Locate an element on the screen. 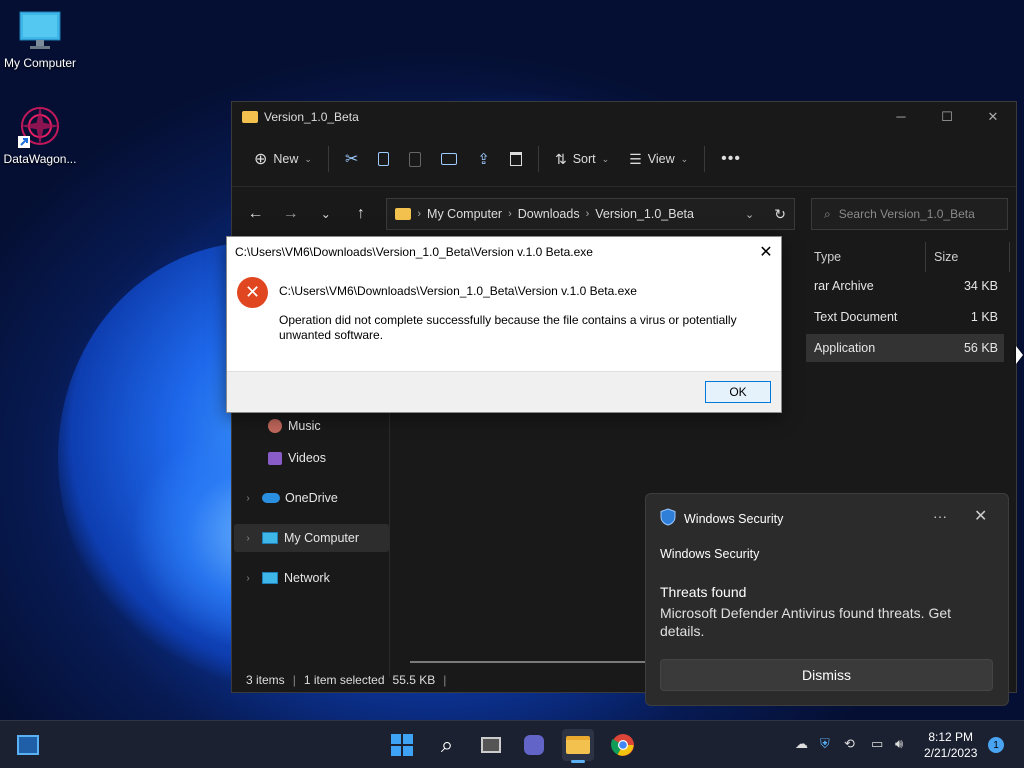 The width and height of the screenshot is (1024, 768). breadcrumb-item: Downloads is located at coordinates (549, 214).